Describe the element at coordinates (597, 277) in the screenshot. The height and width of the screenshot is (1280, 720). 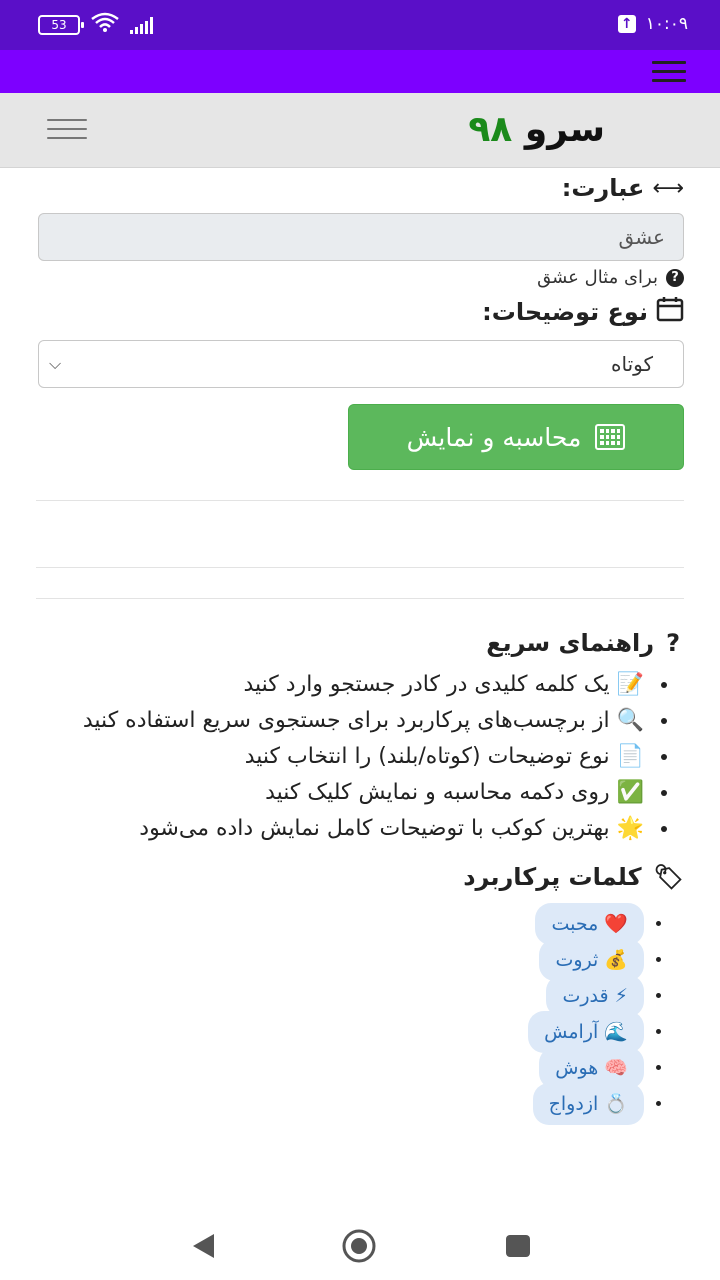
I see `phrase-hint-text: برای مثال عشق` at that location.